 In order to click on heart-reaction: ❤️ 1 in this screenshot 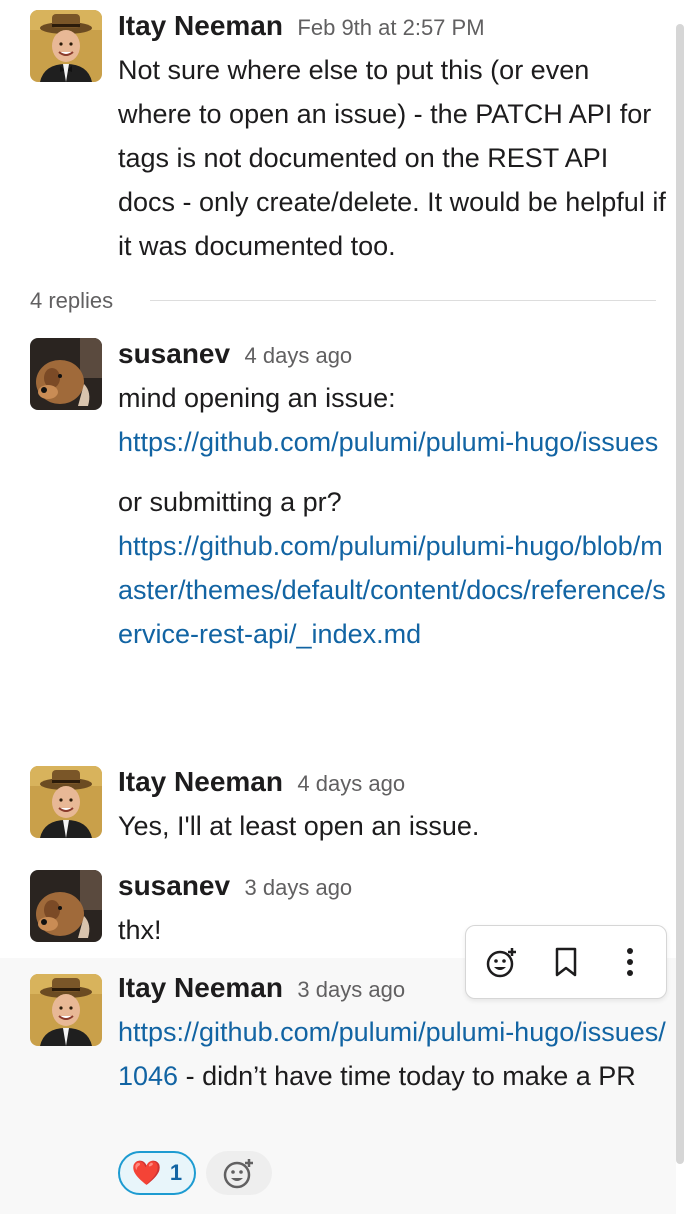, I will do `click(157, 1173)`.